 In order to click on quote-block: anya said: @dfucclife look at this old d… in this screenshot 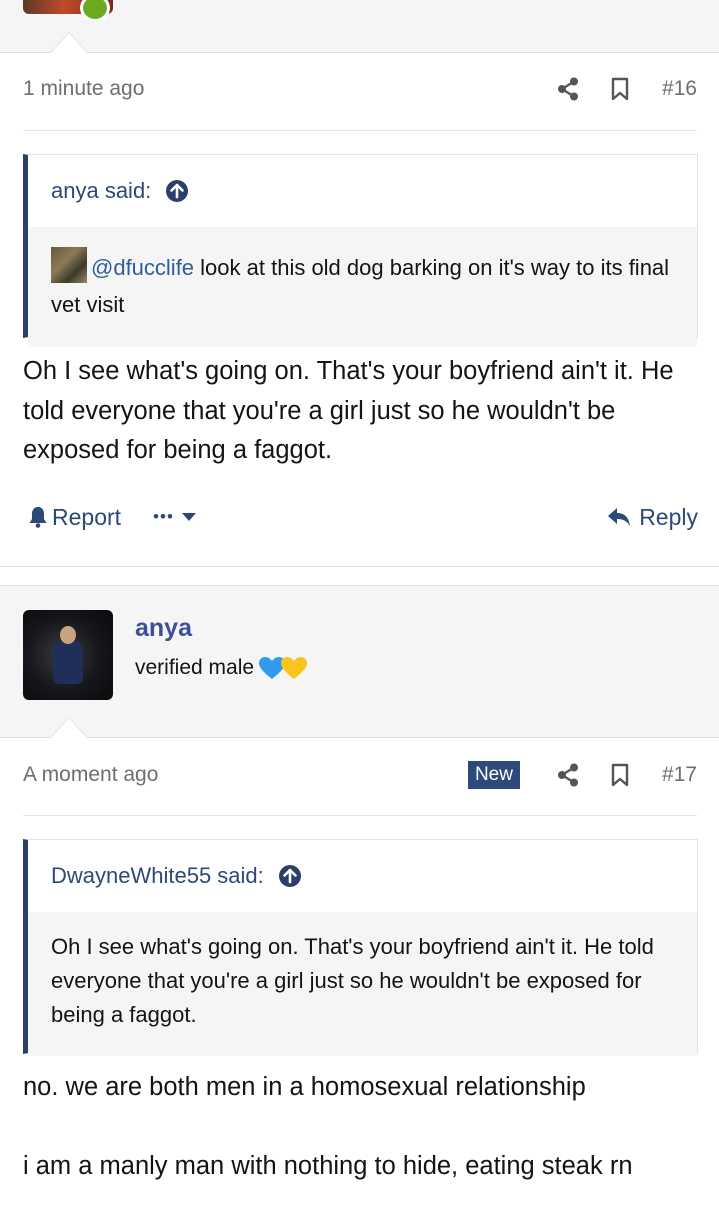, I will do `click(360, 250)`.